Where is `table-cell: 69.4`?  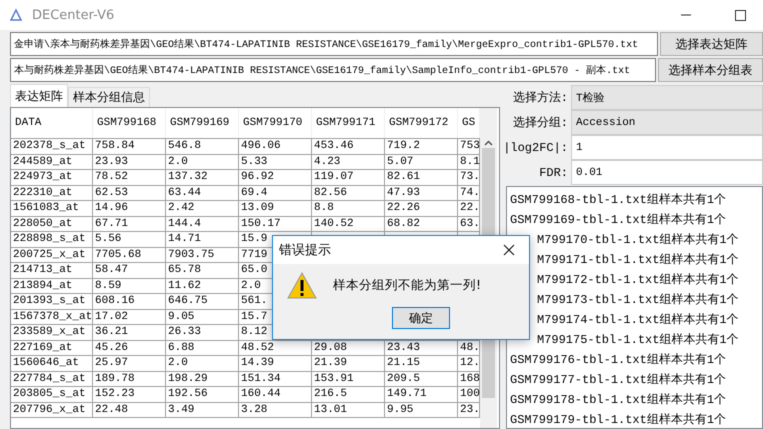
table-cell: 69.4 is located at coordinates (275, 193).